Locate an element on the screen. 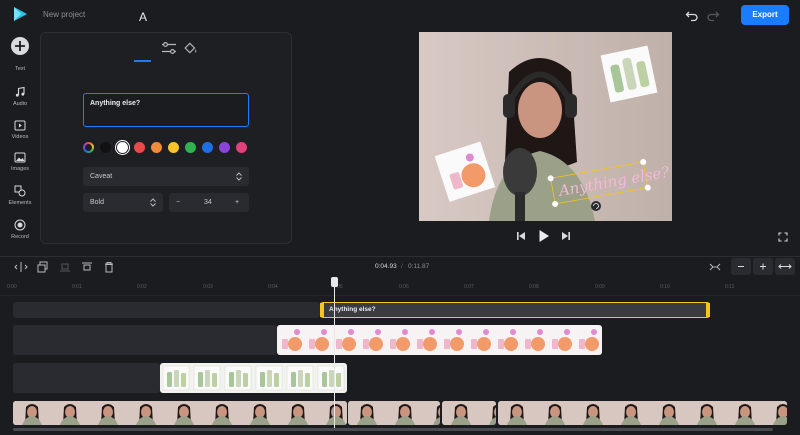  tick-label: 0:00 is located at coordinates (12, 287).